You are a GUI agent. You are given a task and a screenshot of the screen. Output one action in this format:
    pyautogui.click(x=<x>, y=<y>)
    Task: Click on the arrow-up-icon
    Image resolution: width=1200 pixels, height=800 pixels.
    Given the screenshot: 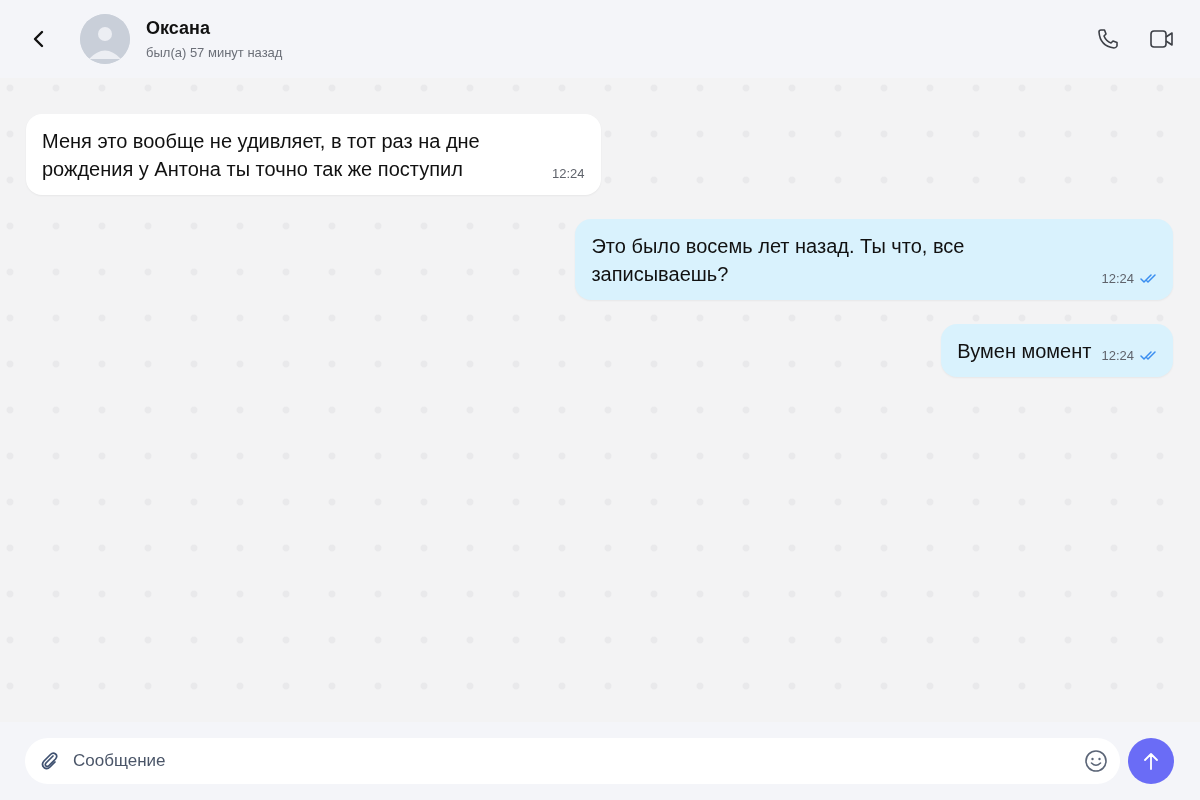 What is the action you would take?
    pyautogui.click(x=1151, y=761)
    